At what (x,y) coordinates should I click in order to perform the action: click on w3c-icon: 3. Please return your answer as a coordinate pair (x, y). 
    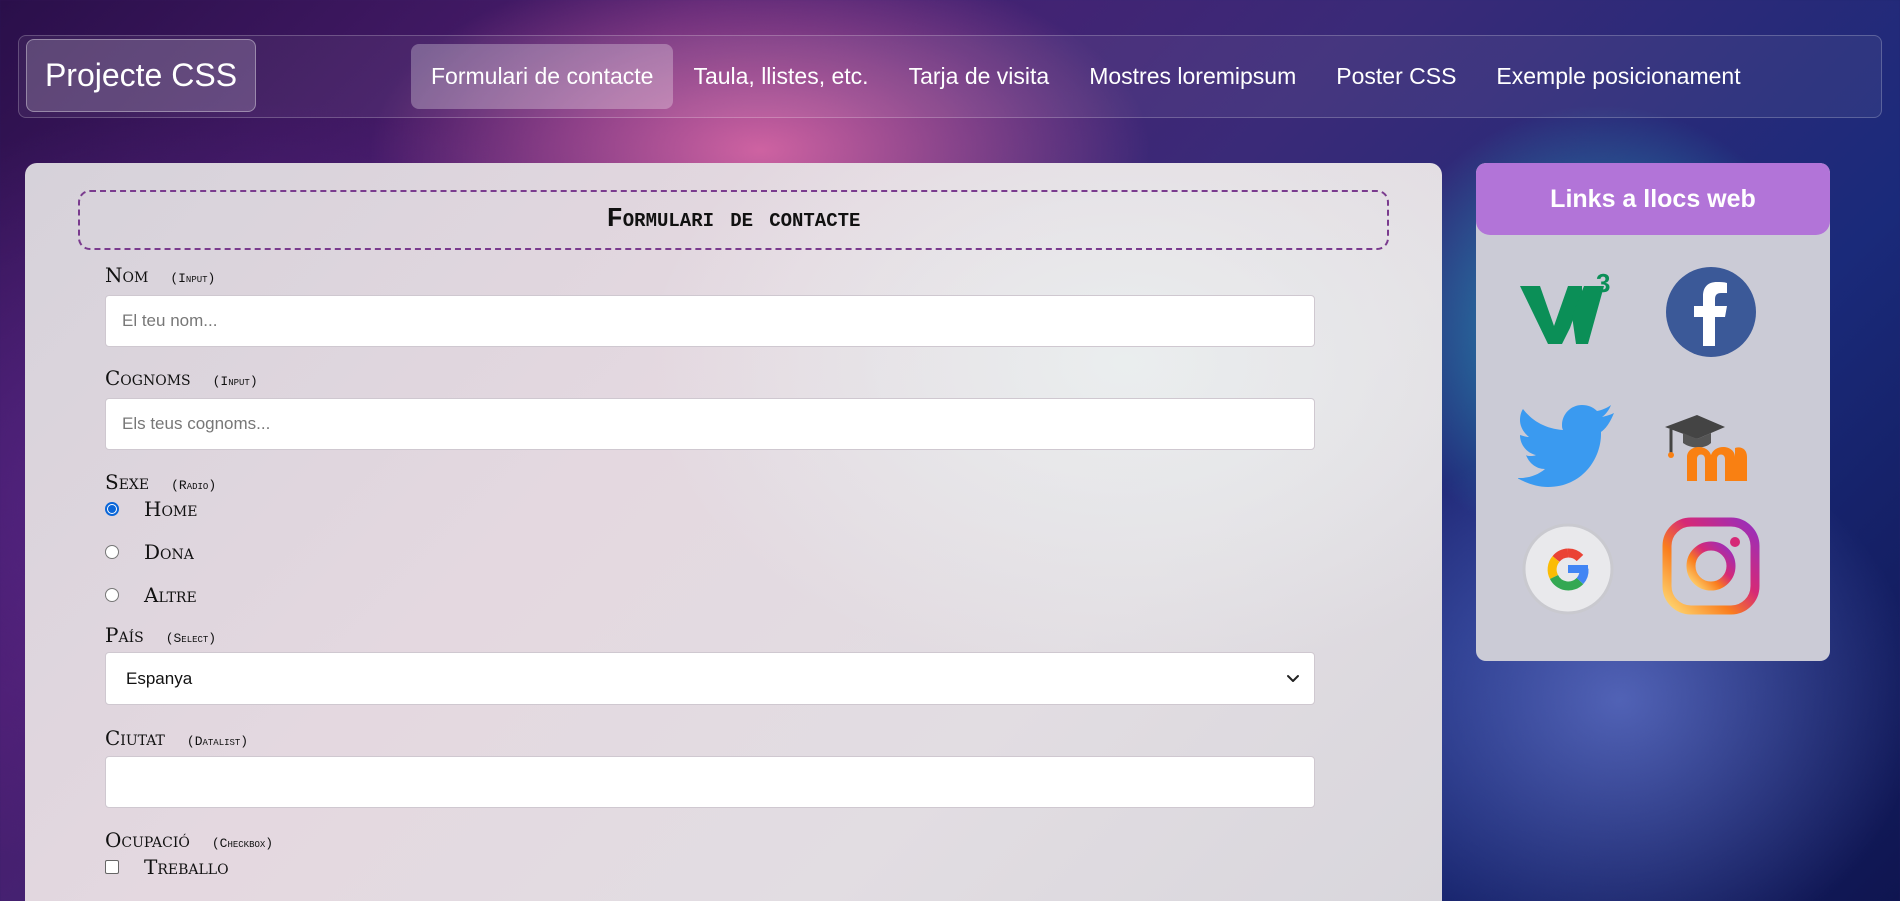
    Looking at the image, I should click on (1565, 306).